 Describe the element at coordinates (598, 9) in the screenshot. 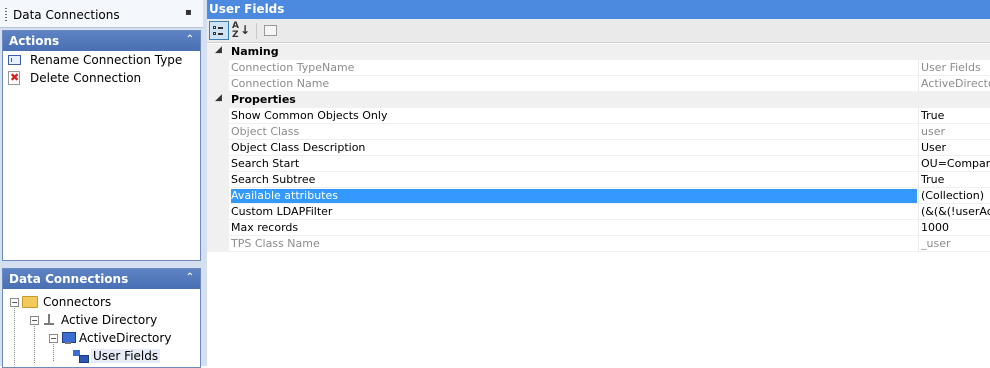

I see `property-grid-title: User Fields` at that location.